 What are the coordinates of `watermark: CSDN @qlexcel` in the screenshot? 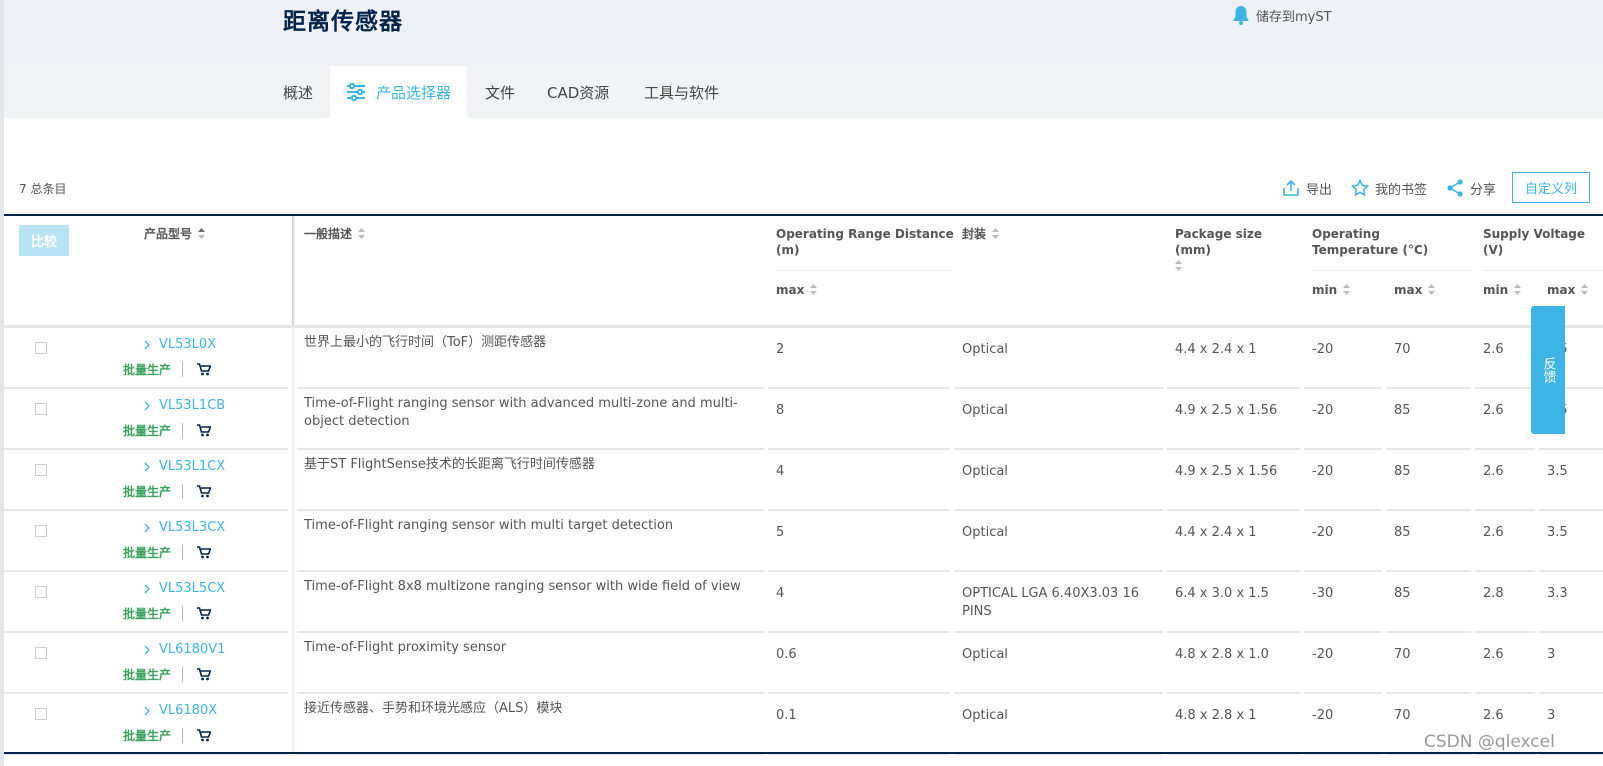 It's located at (1489, 742).